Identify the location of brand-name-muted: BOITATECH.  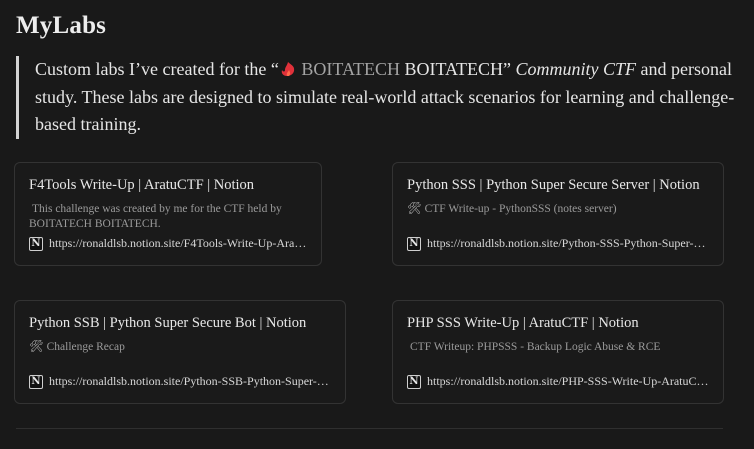
(350, 69).